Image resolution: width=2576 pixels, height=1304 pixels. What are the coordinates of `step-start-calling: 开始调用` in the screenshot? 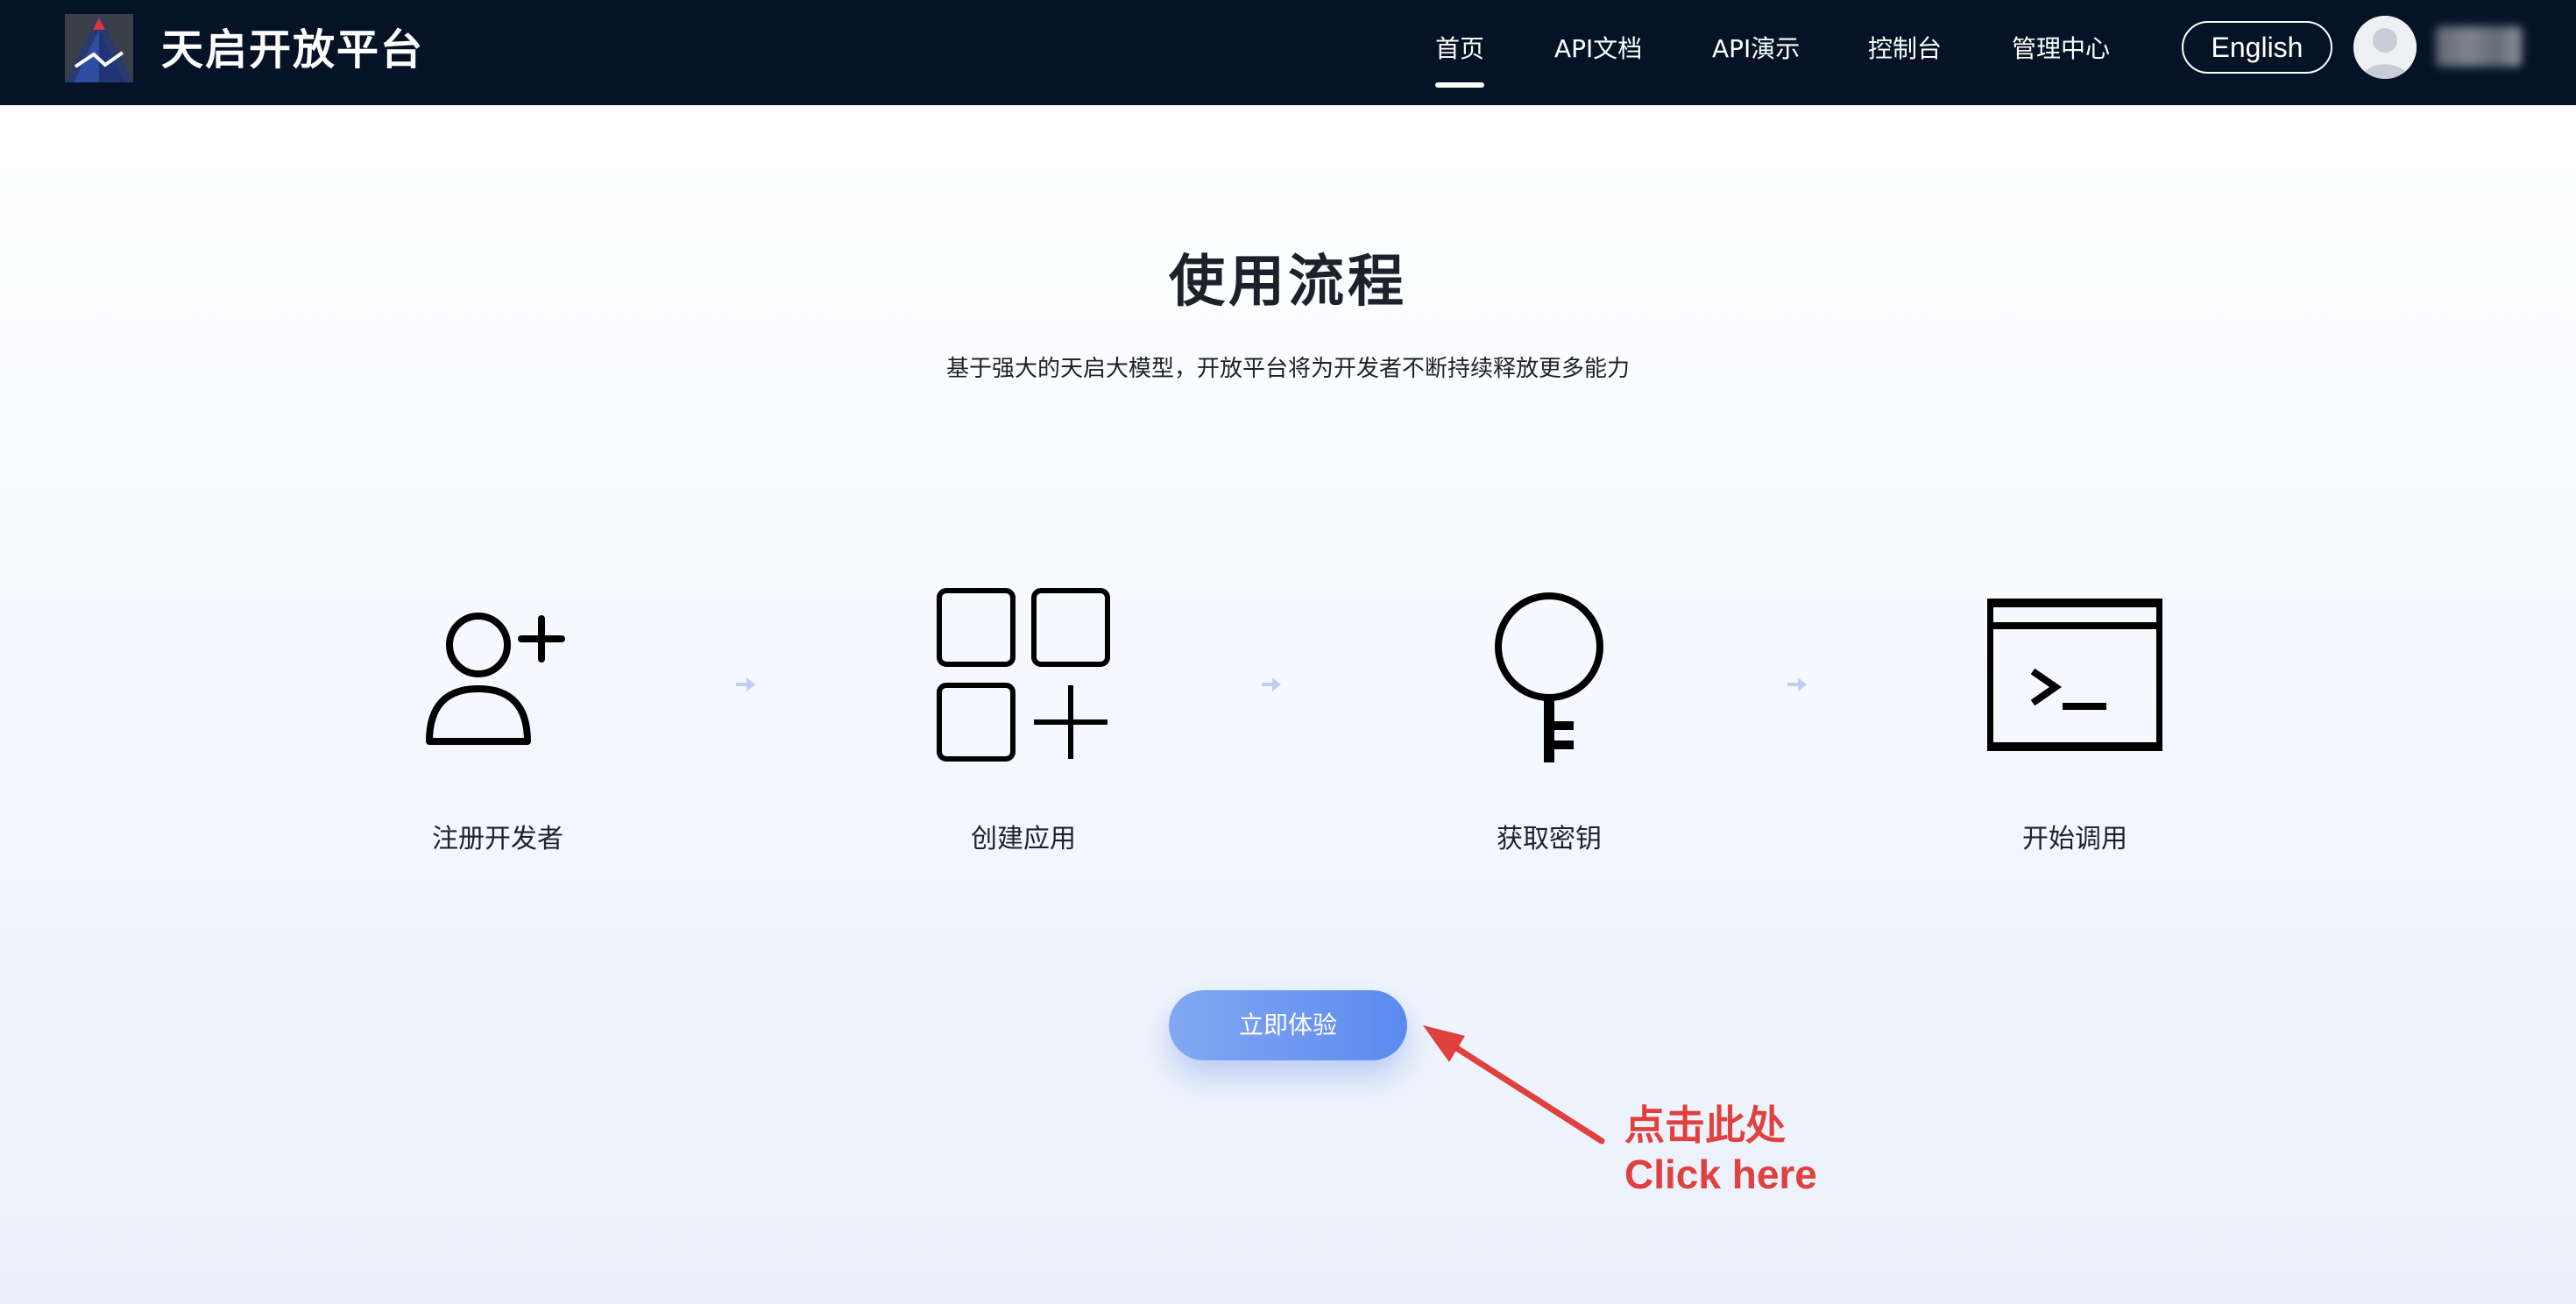 It's located at (2074, 728).